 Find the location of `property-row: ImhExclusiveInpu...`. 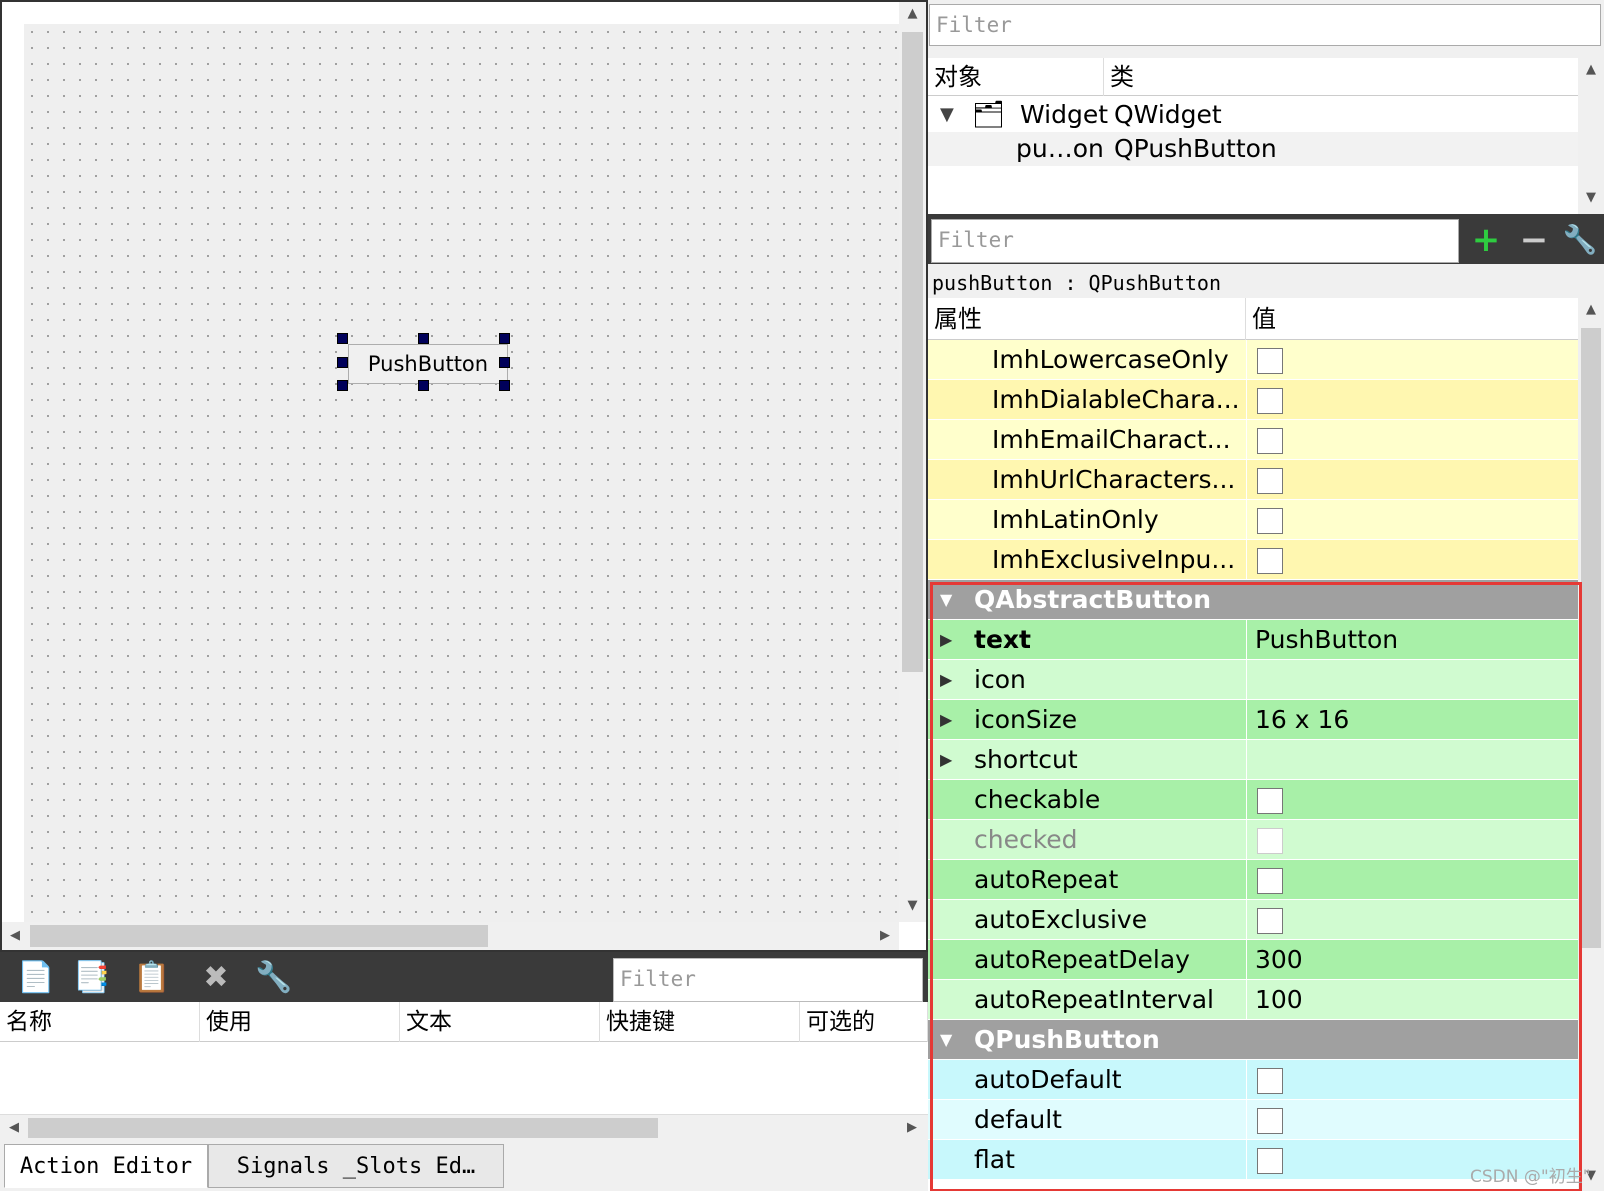

property-row: ImhExclusiveInpu... is located at coordinates (1253, 560).